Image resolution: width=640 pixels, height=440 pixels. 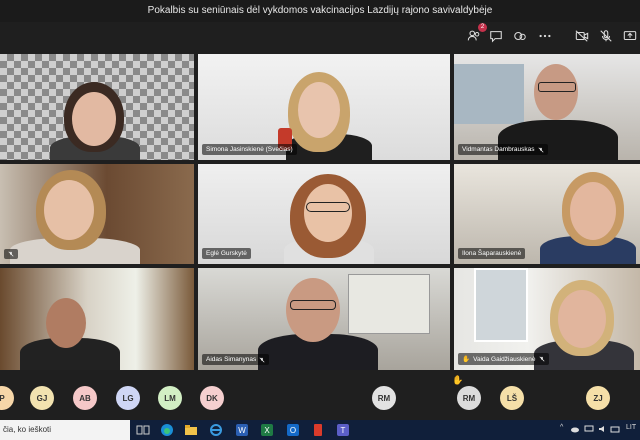 I want to click on participant-name: Eglė Gurskytė, so click(x=226, y=253).